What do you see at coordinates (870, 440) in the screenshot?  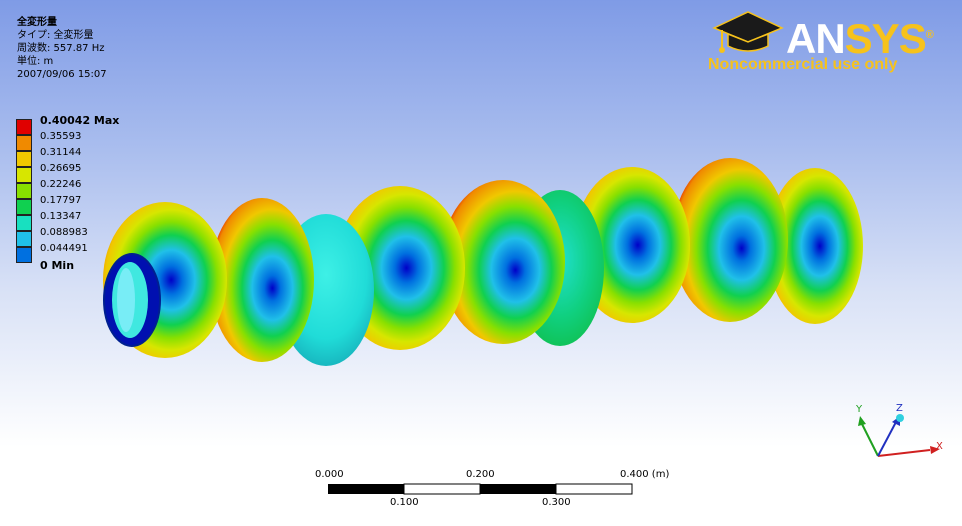 I see `y-axis-arrow` at bounding box center [870, 440].